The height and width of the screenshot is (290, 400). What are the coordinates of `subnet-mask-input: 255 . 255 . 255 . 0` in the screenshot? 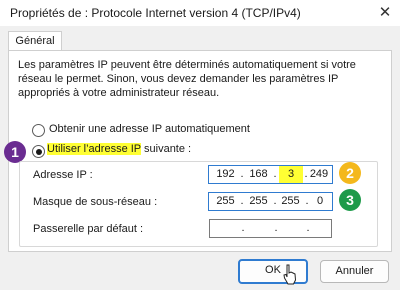 It's located at (270, 201).